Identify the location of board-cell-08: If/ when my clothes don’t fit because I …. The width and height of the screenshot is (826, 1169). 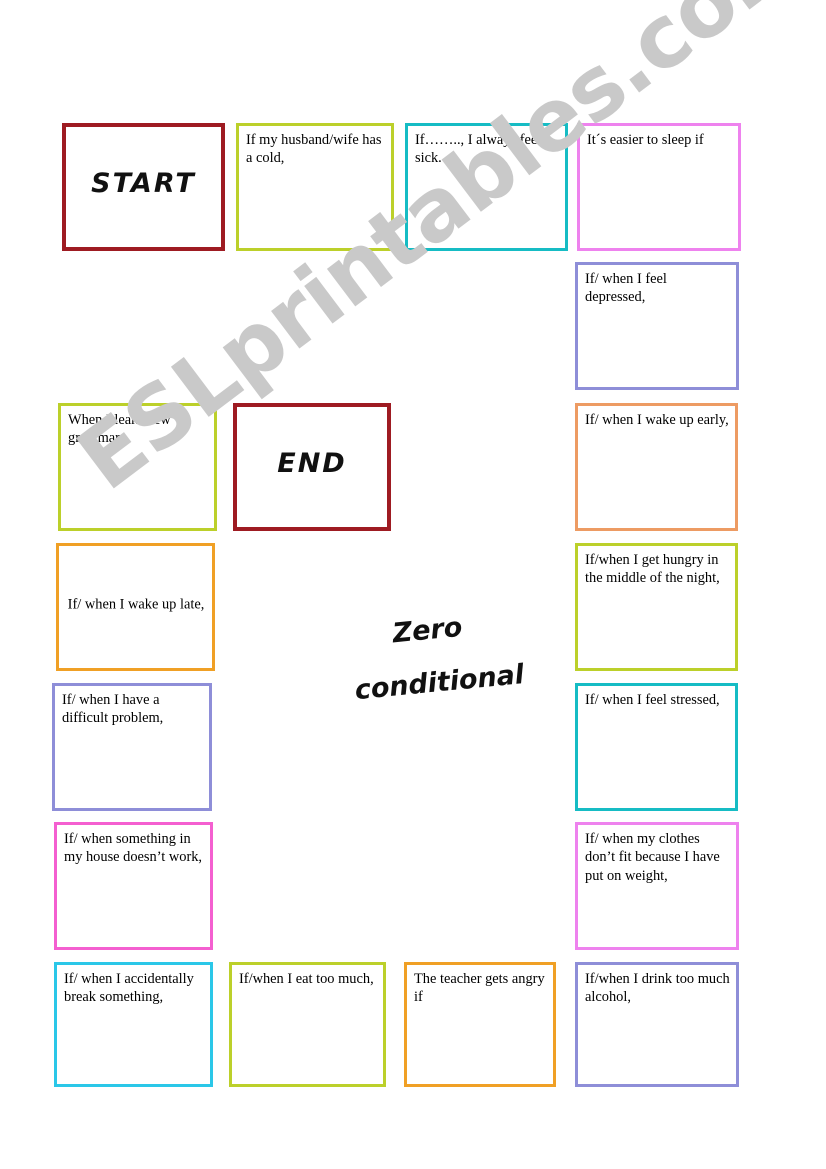
(657, 886).